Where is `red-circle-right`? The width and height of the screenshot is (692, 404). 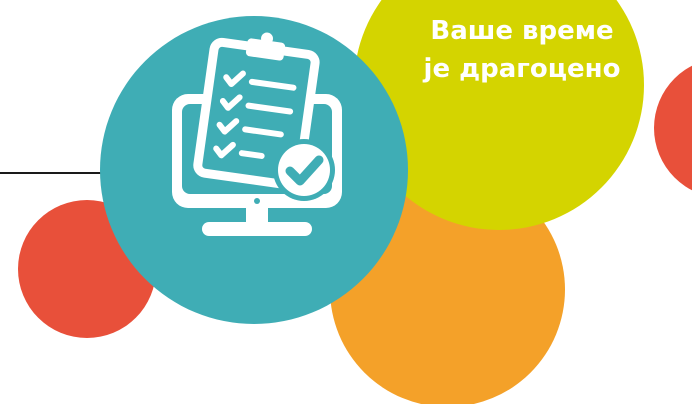
red-circle-right is located at coordinates (673, 128).